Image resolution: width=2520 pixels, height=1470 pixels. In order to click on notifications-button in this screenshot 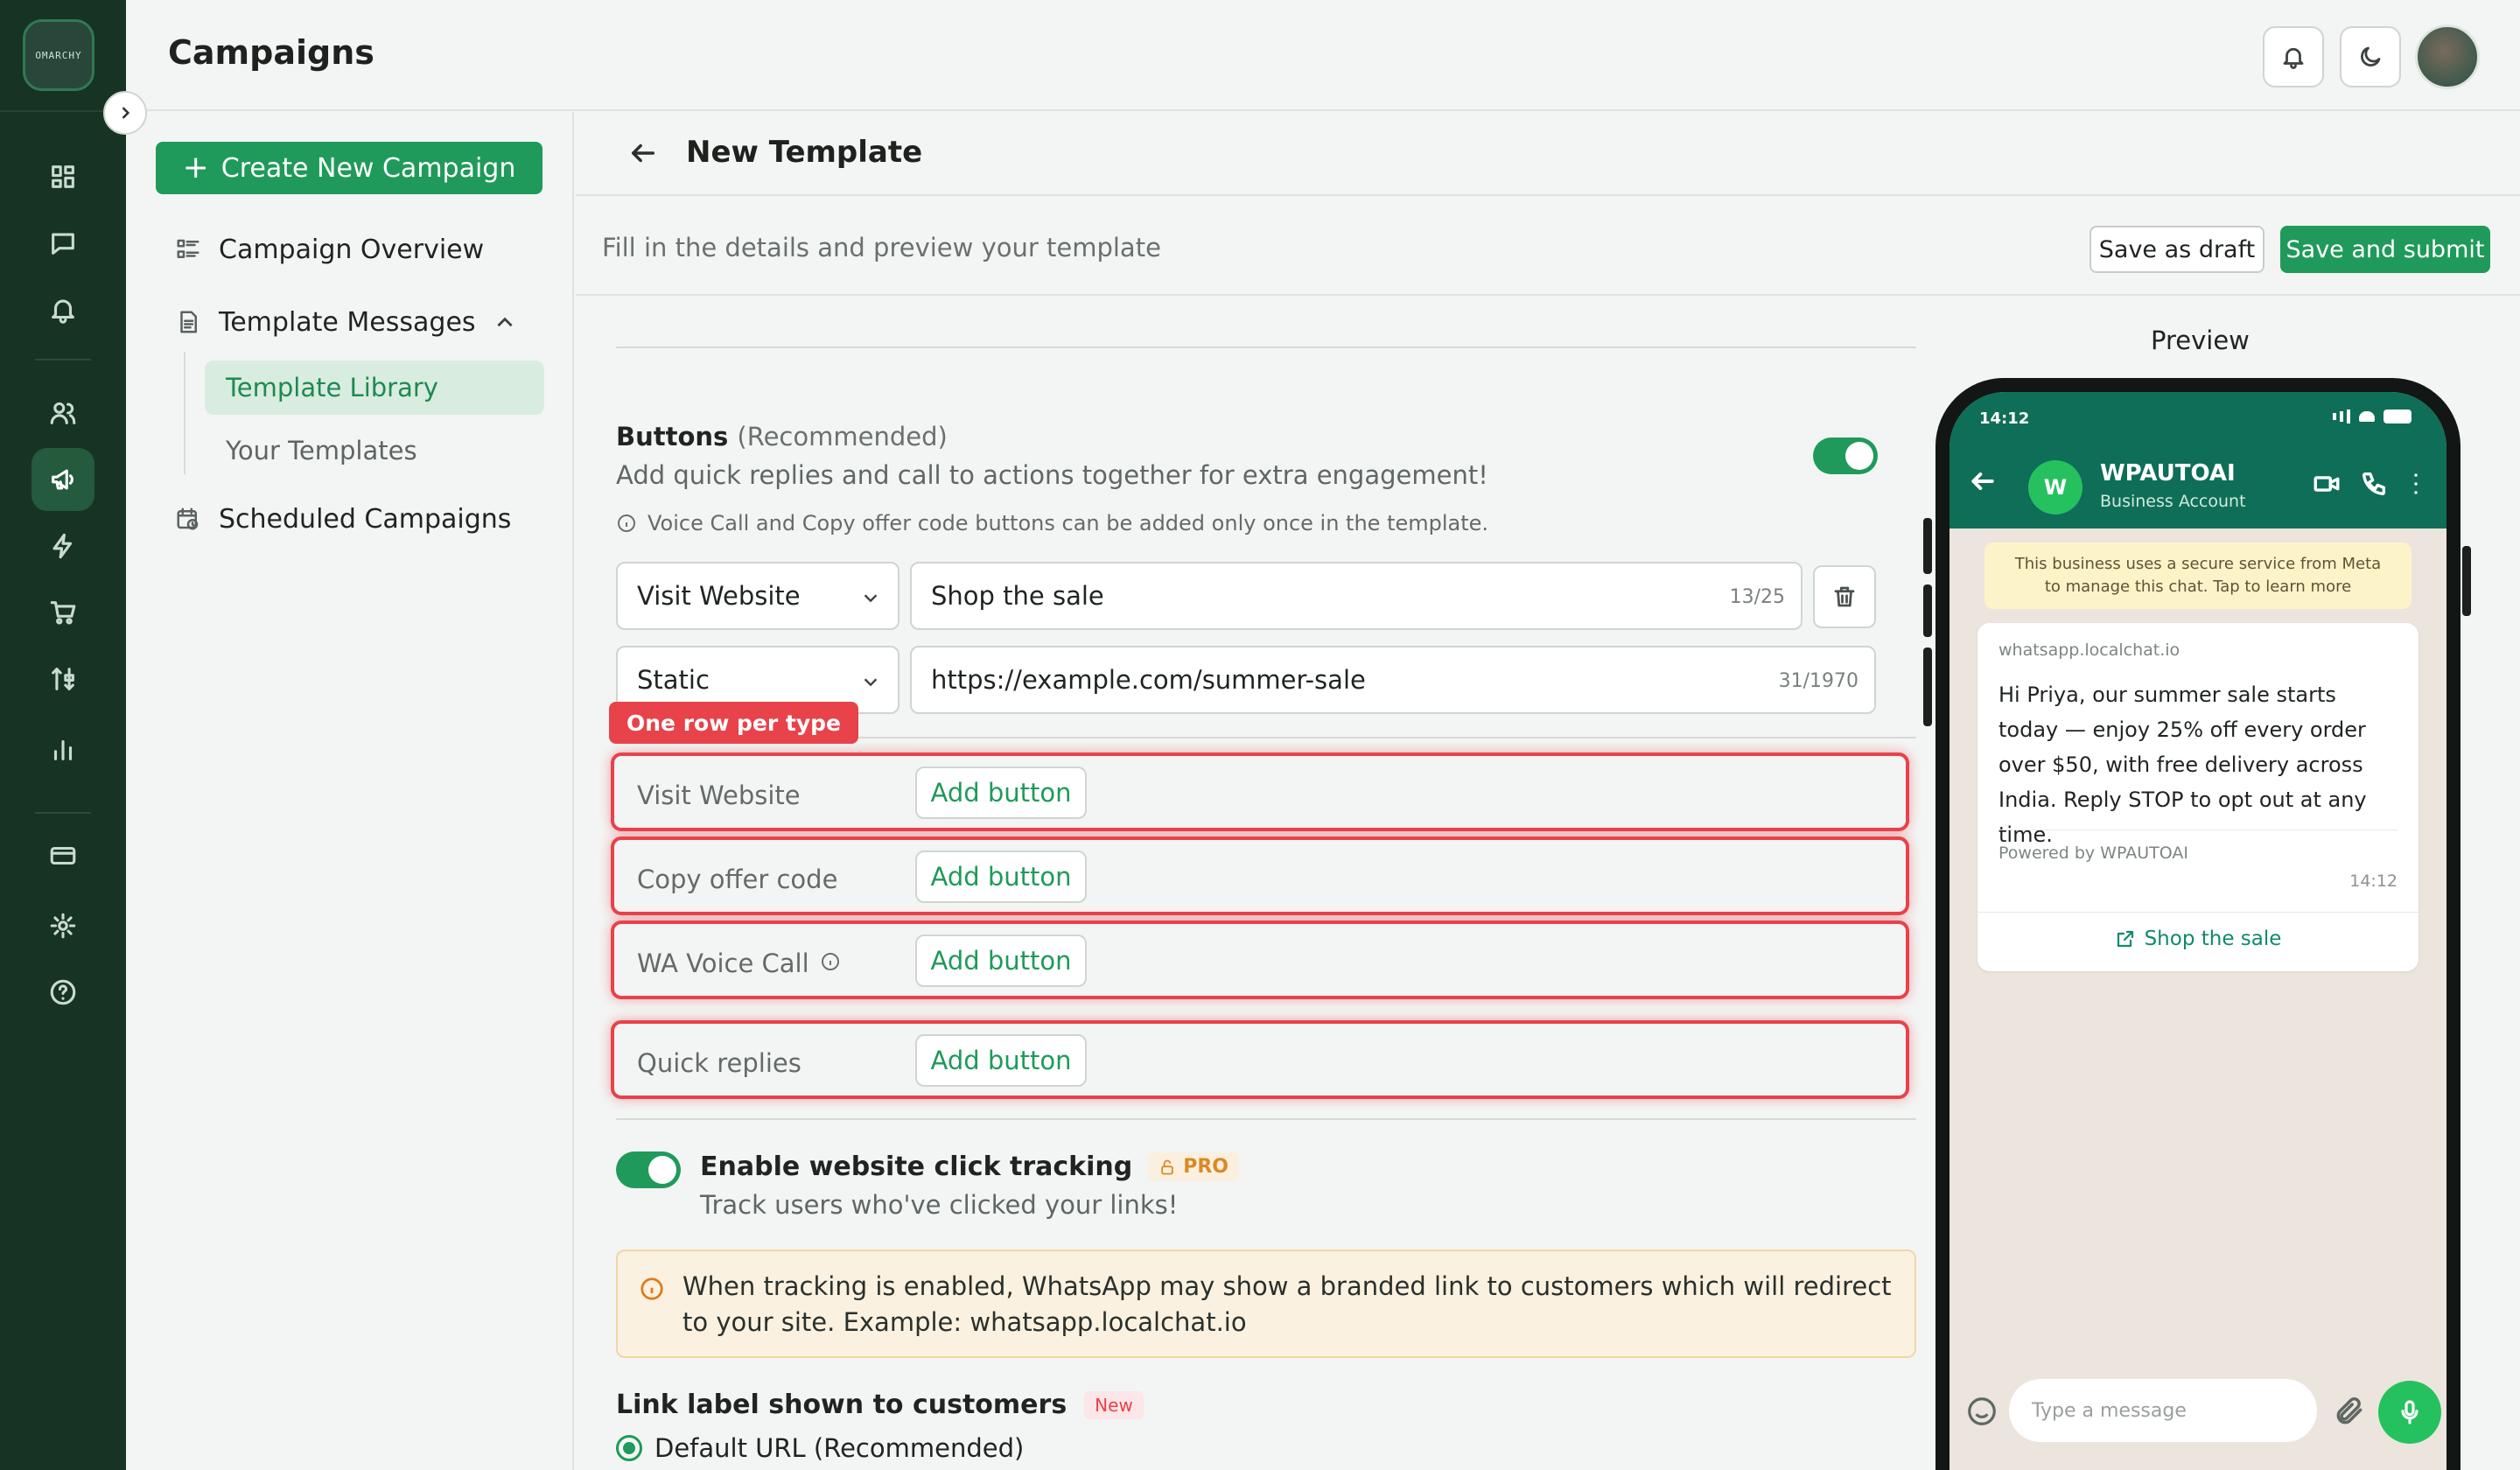, I will do `click(2293, 57)`.